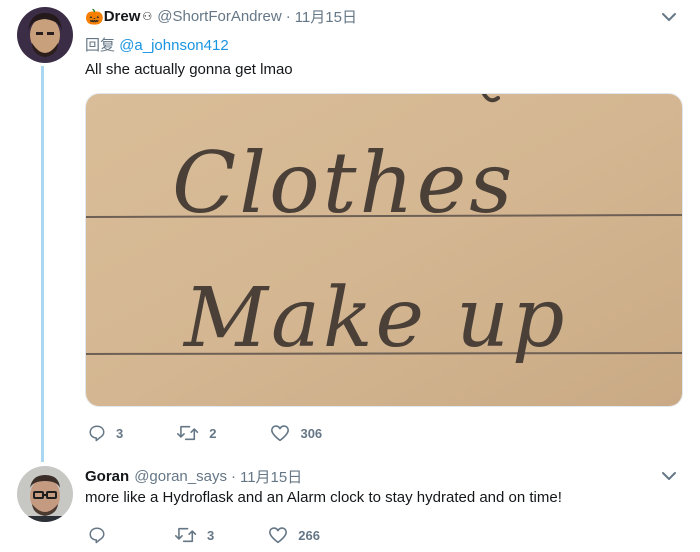 The width and height of the screenshot is (700, 552). I want to click on handwriting-line-1: Clothes, so click(343, 183).